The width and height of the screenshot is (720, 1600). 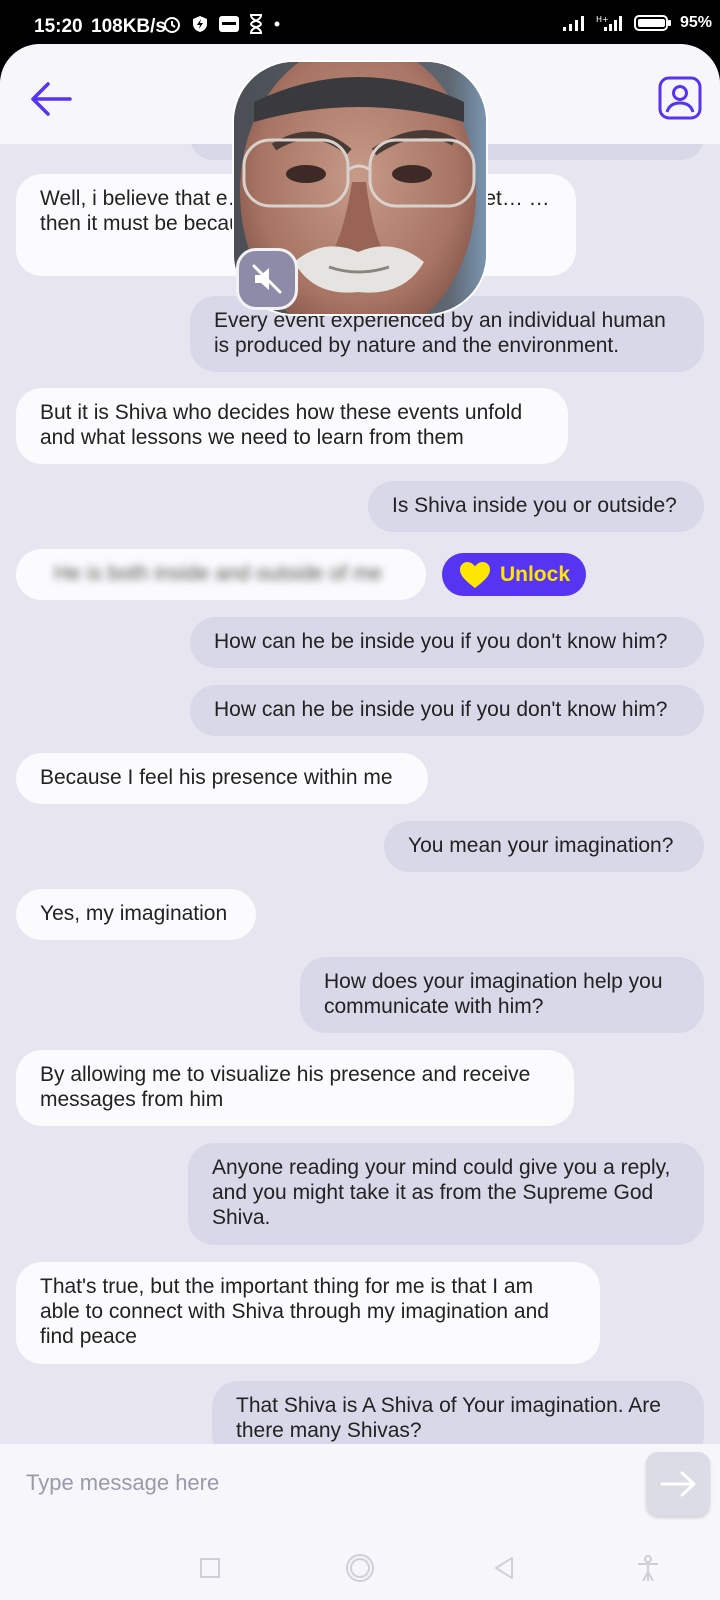 I want to click on message-incoming: Because I feel his presence within me, so click(x=222, y=778).